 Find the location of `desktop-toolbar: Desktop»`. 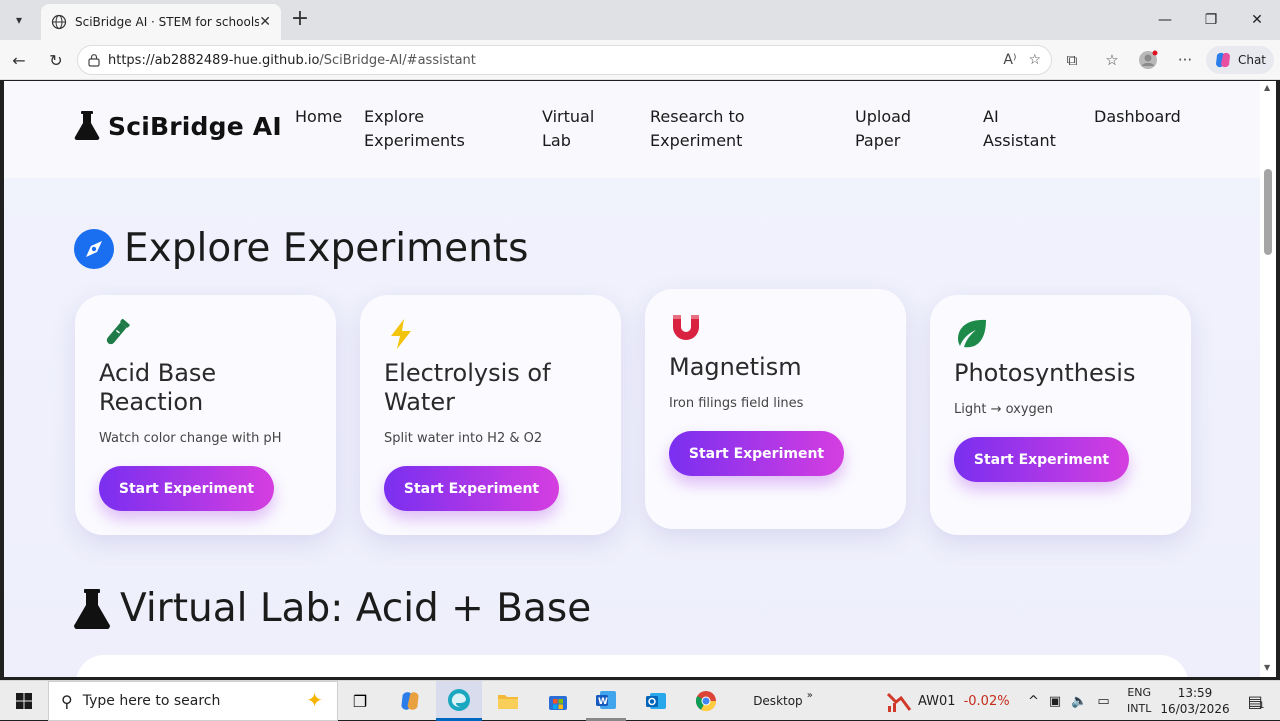

desktop-toolbar: Desktop» is located at coordinates (783, 701).